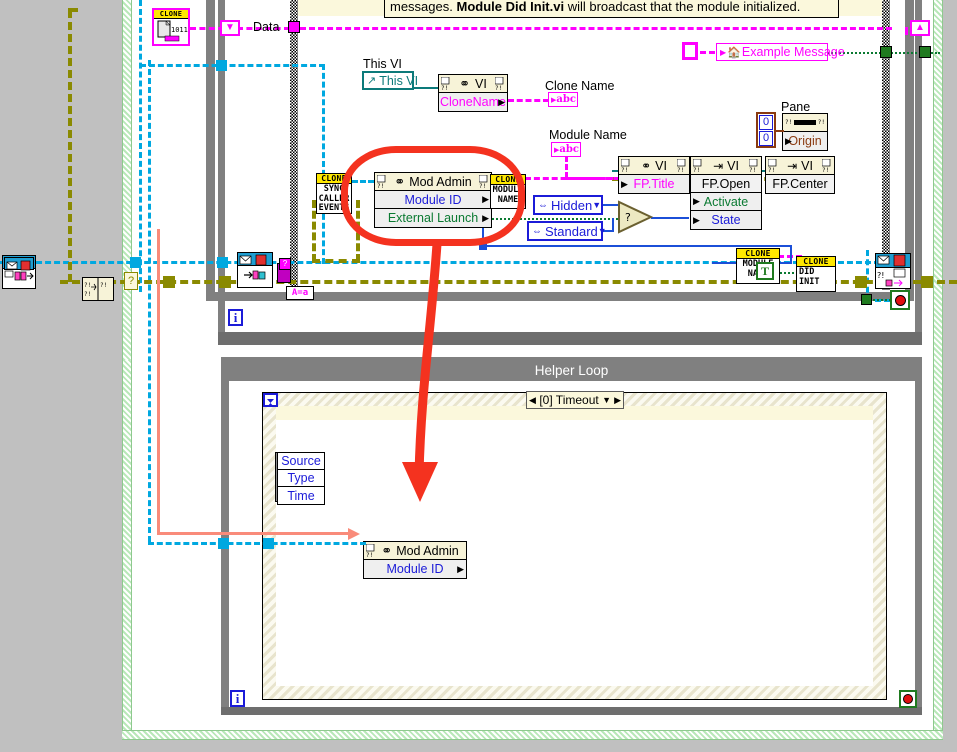 Image resolution: width=957 pixels, height=752 pixels. Describe the element at coordinates (766, 122) in the screenshot. I see `pane-origin-x: 0` at that location.